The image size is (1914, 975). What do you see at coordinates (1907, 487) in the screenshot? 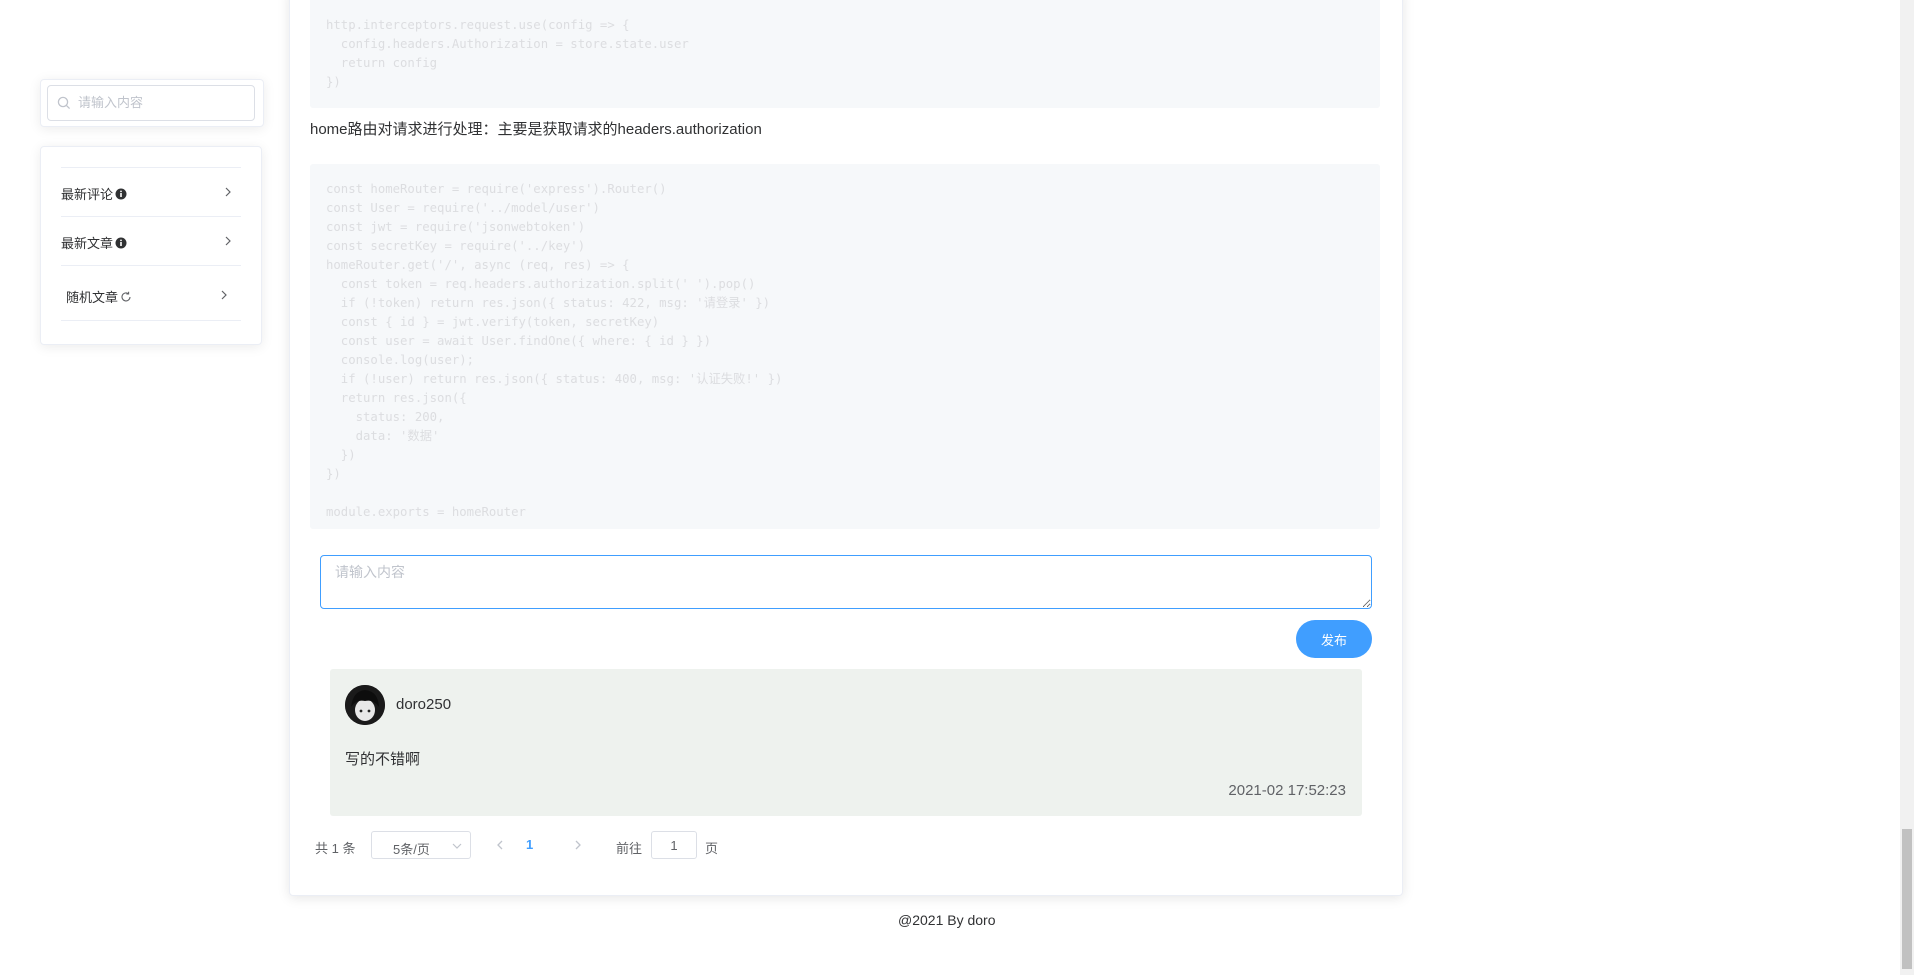
I see `scrollbar-track` at bounding box center [1907, 487].